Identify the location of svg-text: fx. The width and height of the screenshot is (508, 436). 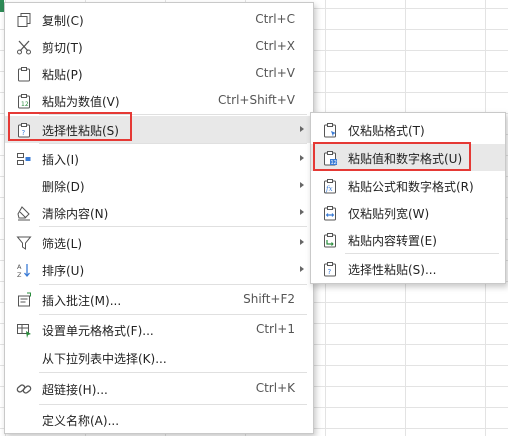
(329, 189).